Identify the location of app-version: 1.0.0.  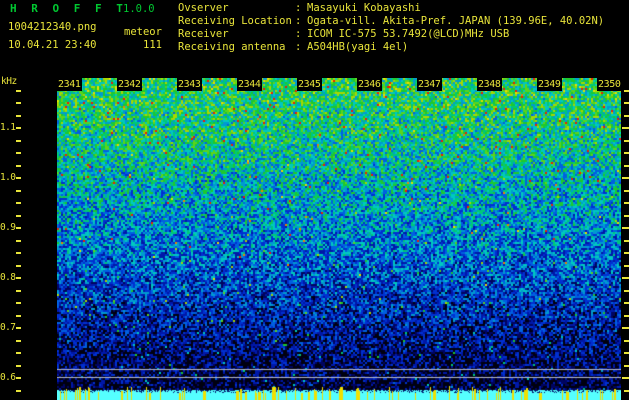
(139, 9).